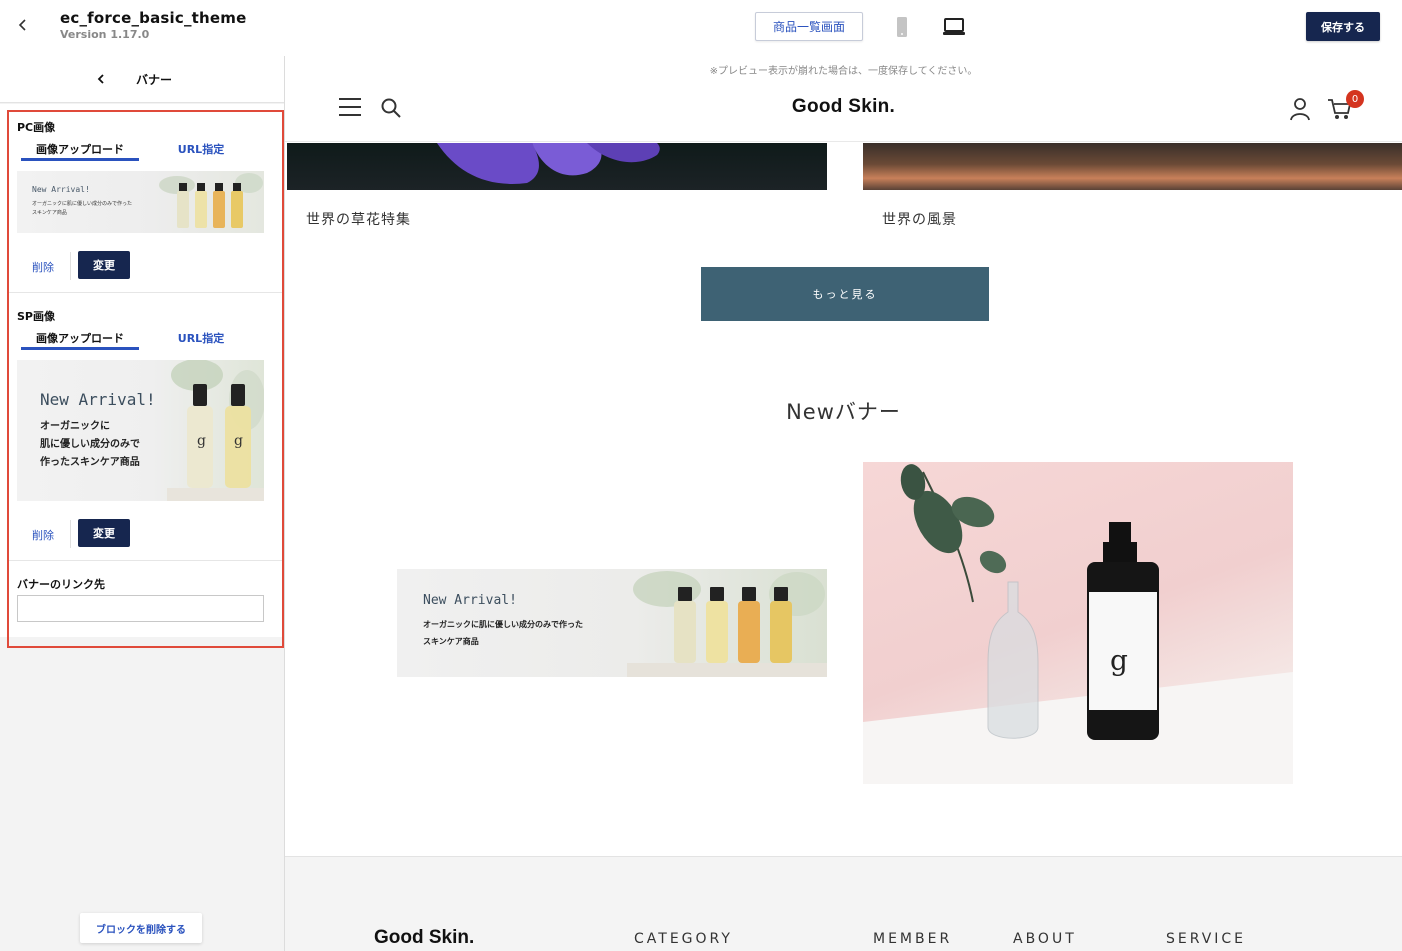  What do you see at coordinates (36, 127) in the screenshot?
I see `pc-image-label: PC画像` at bounding box center [36, 127].